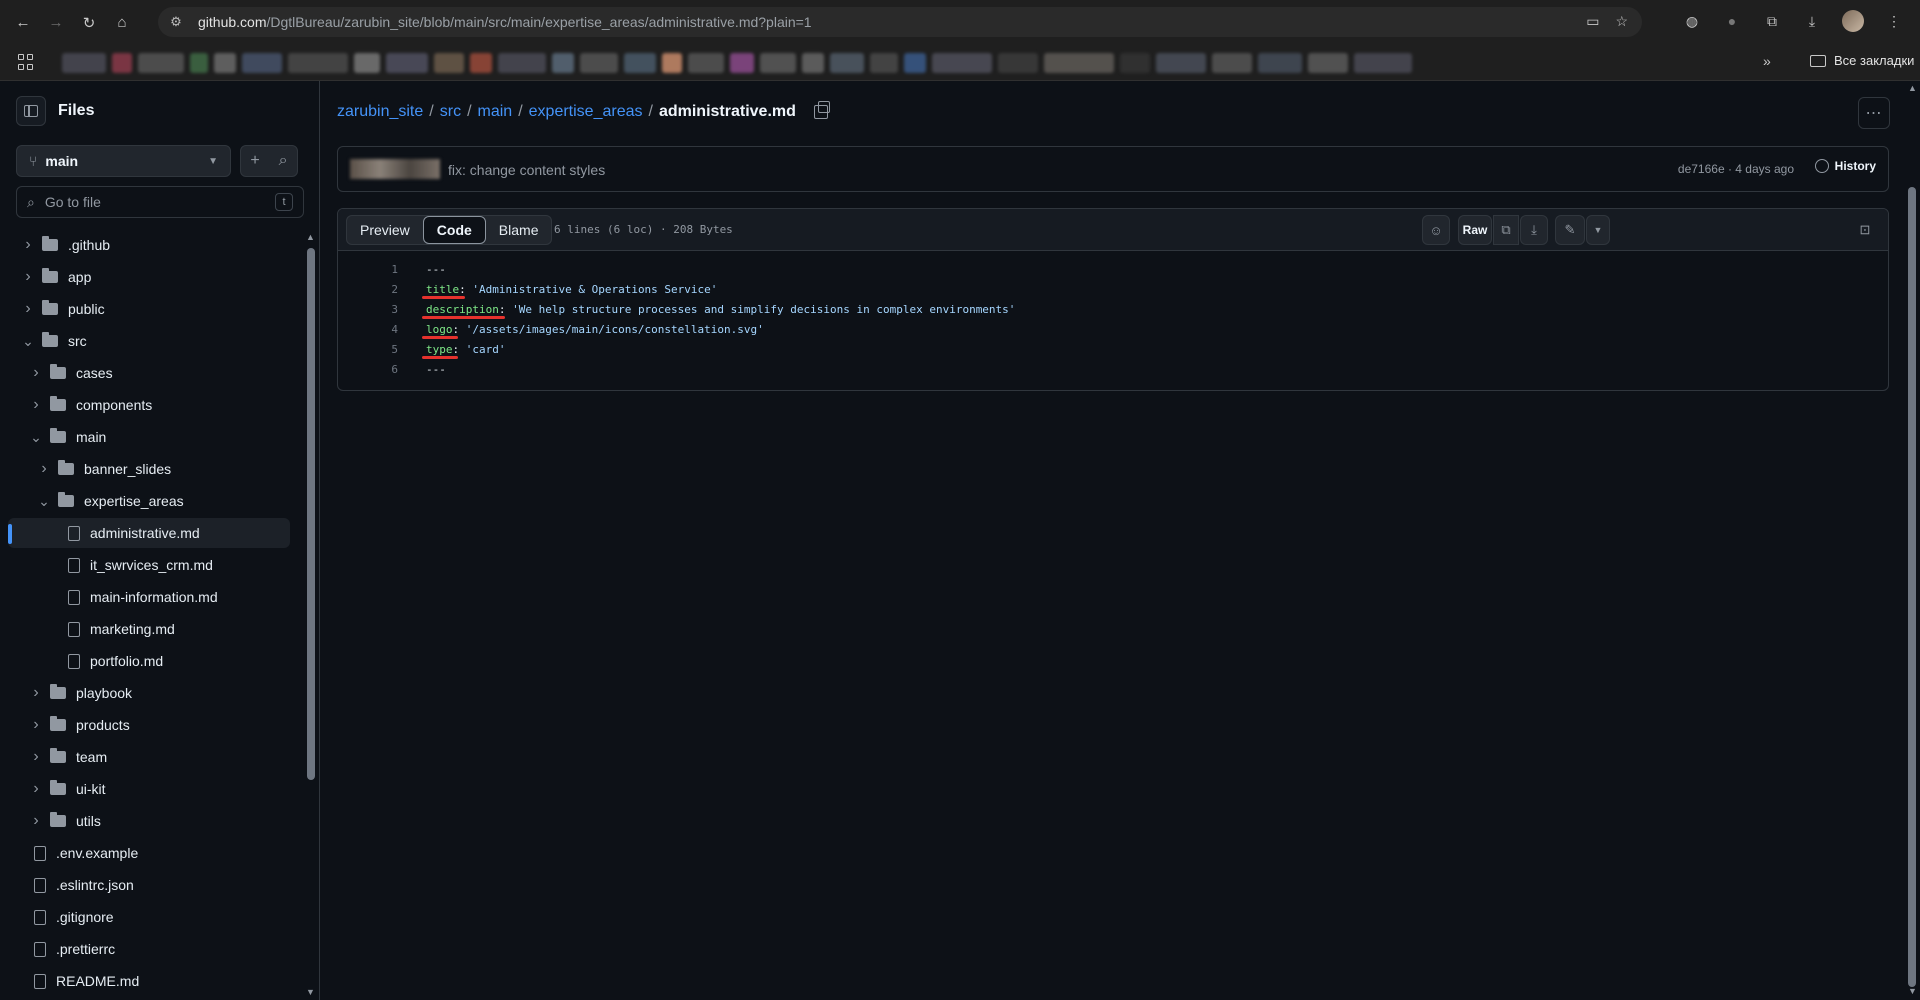  What do you see at coordinates (149, 501) in the screenshot?
I see `tree-folder: ⌄ expertise_areas` at bounding box center [149, 501].